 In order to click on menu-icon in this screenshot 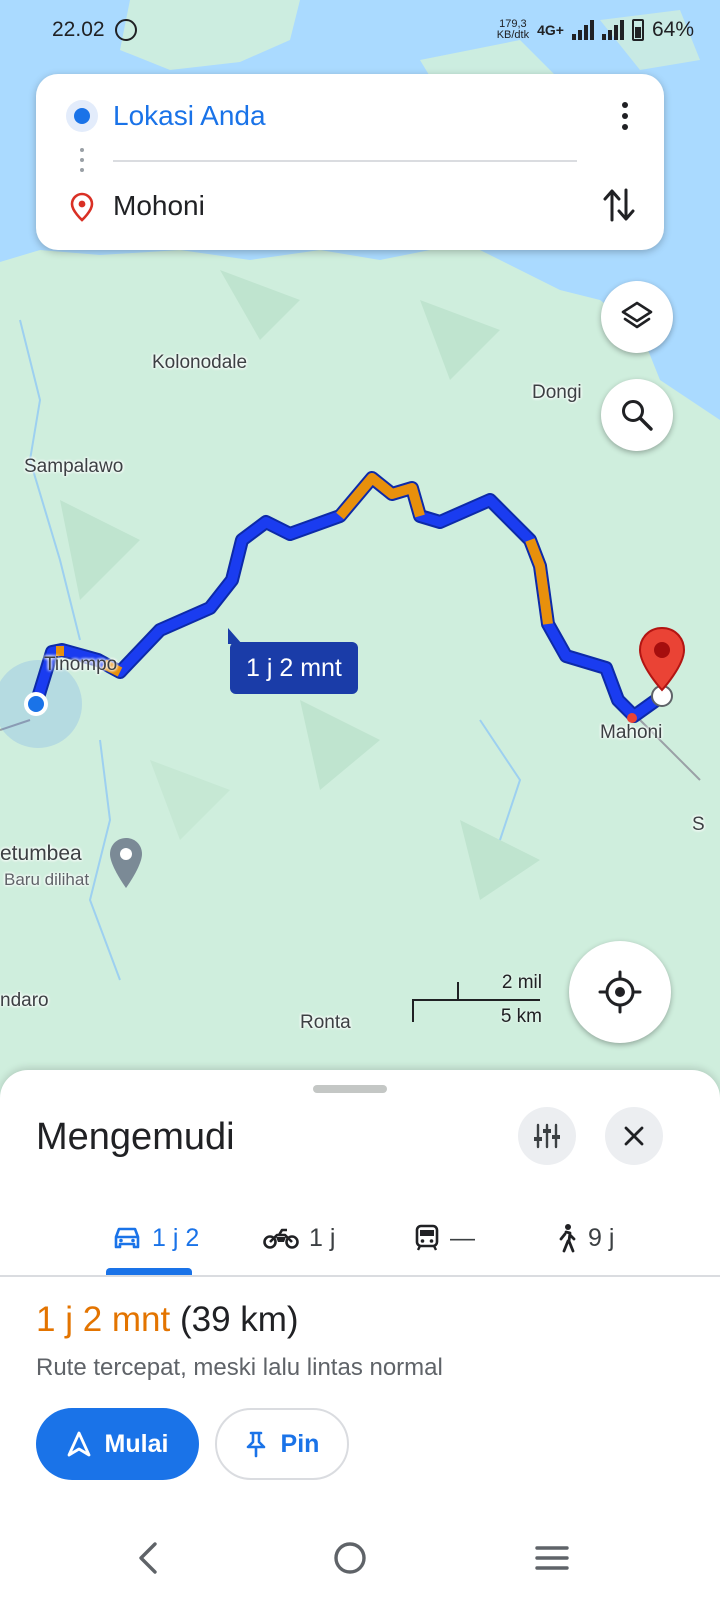, I will do `click(552, 1558)`.